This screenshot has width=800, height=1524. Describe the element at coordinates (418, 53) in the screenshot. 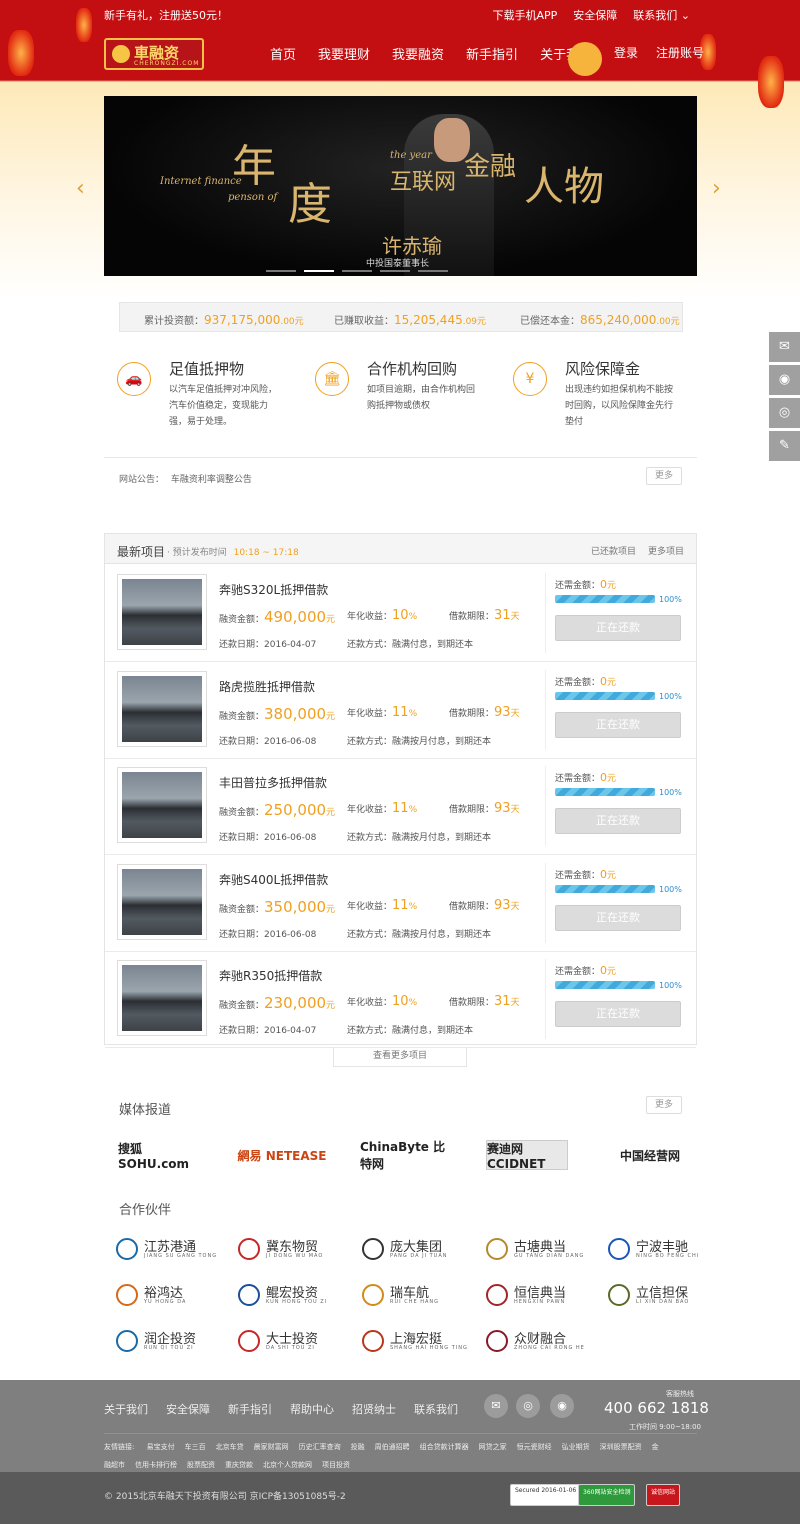

I see `nav-finance: 我要融资` at that location.